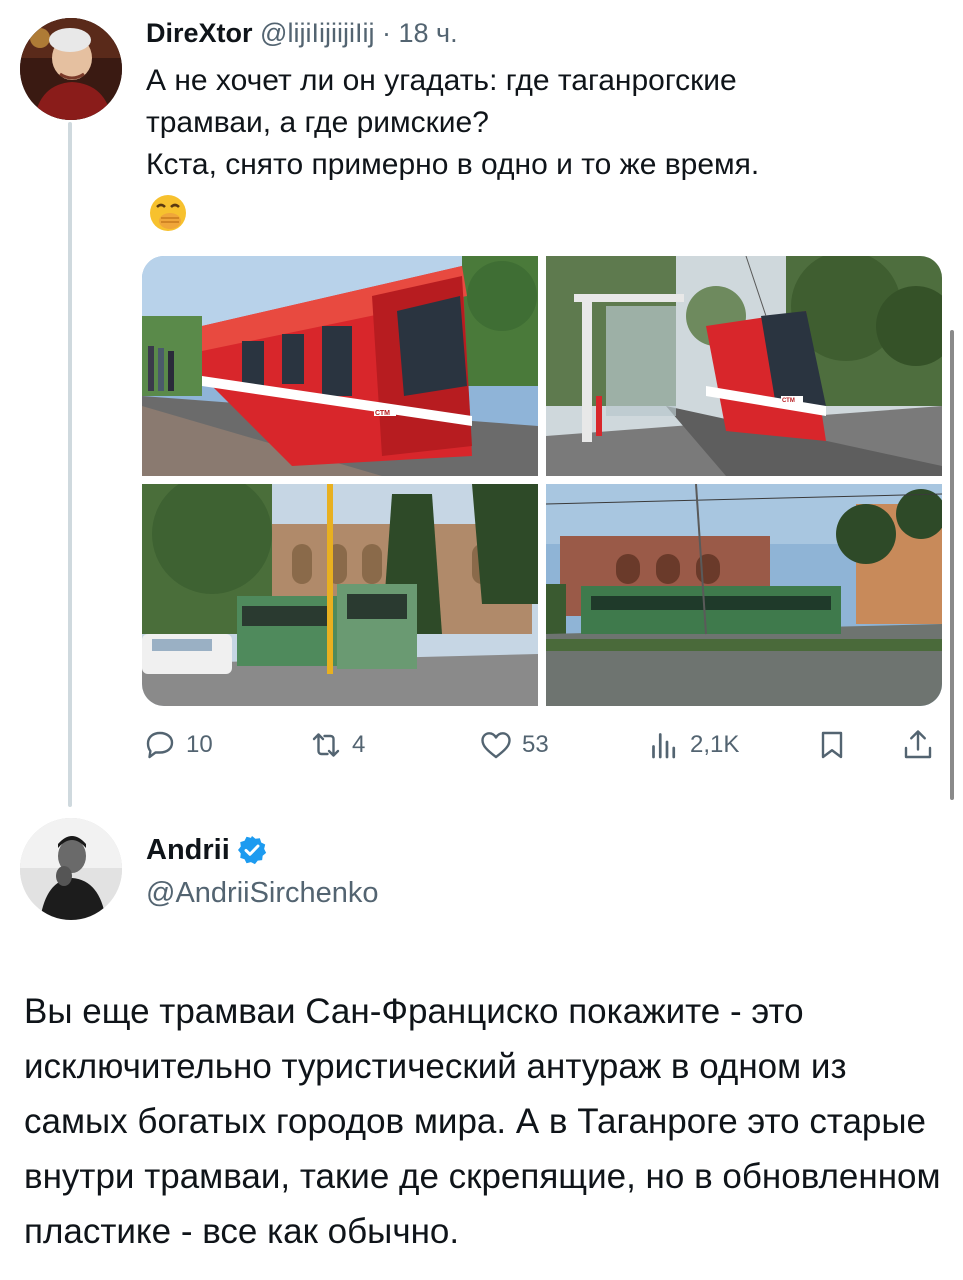  What do you see at coordinates (251, 850) in the screenshot?
I see `verified-badge-icon` at bounding box center [251, 850].